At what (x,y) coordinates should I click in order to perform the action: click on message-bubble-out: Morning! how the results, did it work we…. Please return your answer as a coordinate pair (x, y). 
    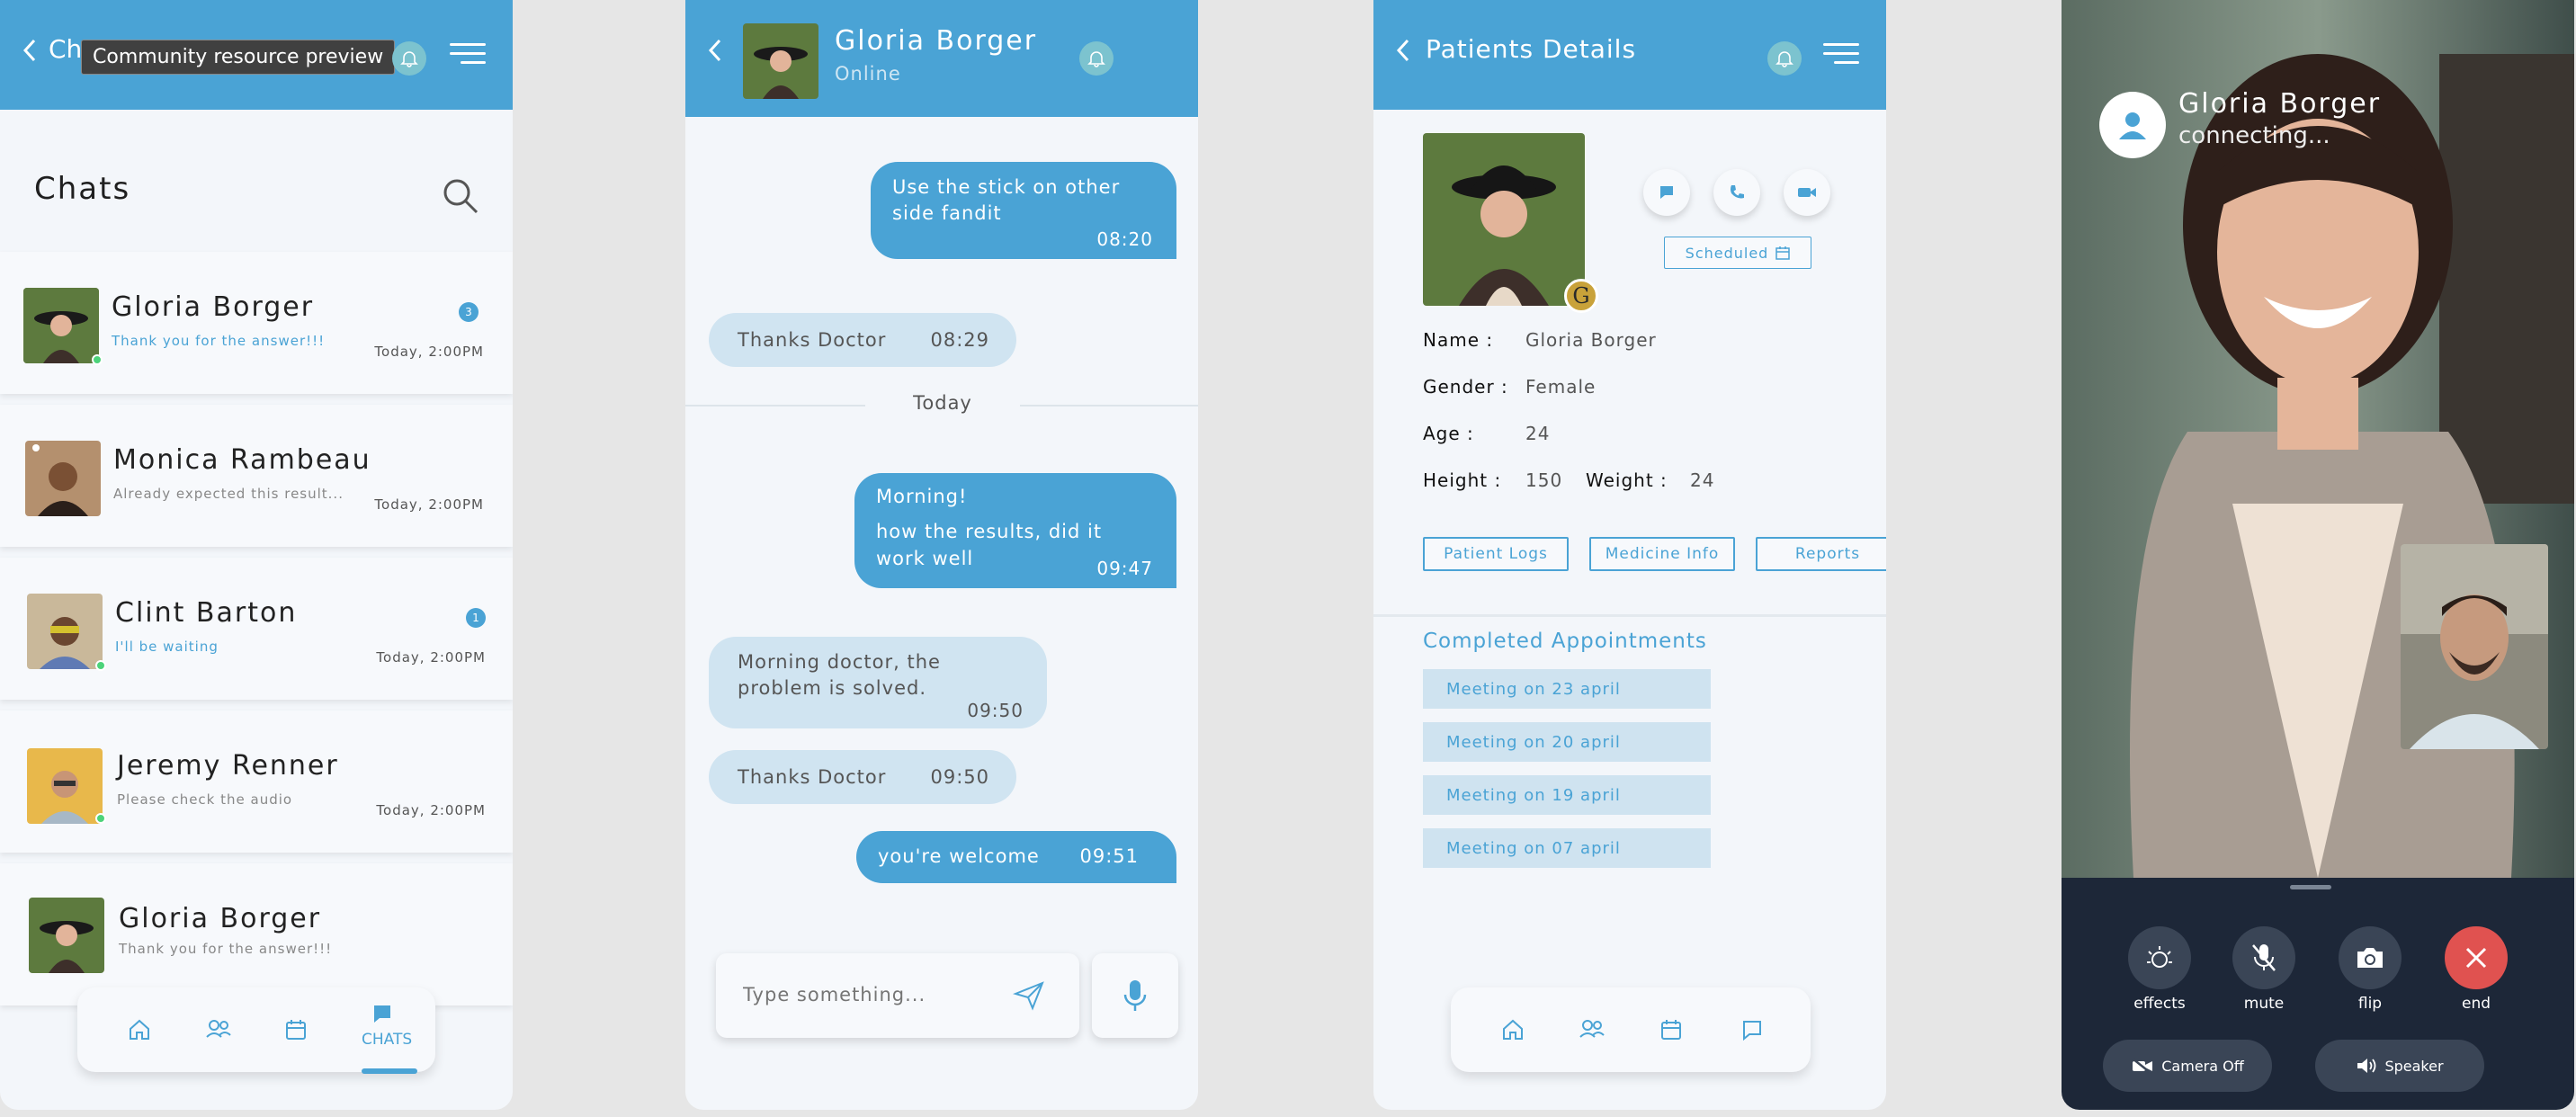
    Looking at the image, I should click on (1015, 531).